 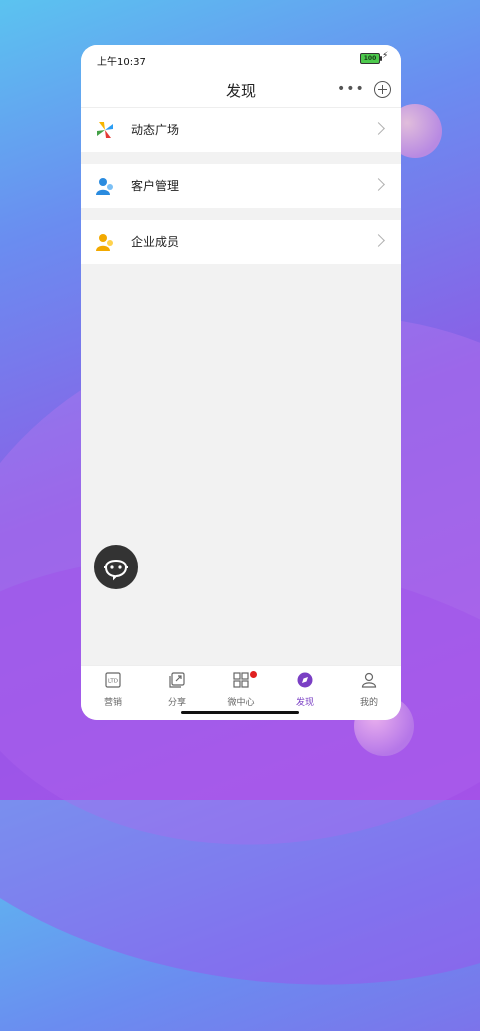 What do you see at coordinates (382, 89) in the screenshot?
I see `add-icon` at bounding box center [382, 89].